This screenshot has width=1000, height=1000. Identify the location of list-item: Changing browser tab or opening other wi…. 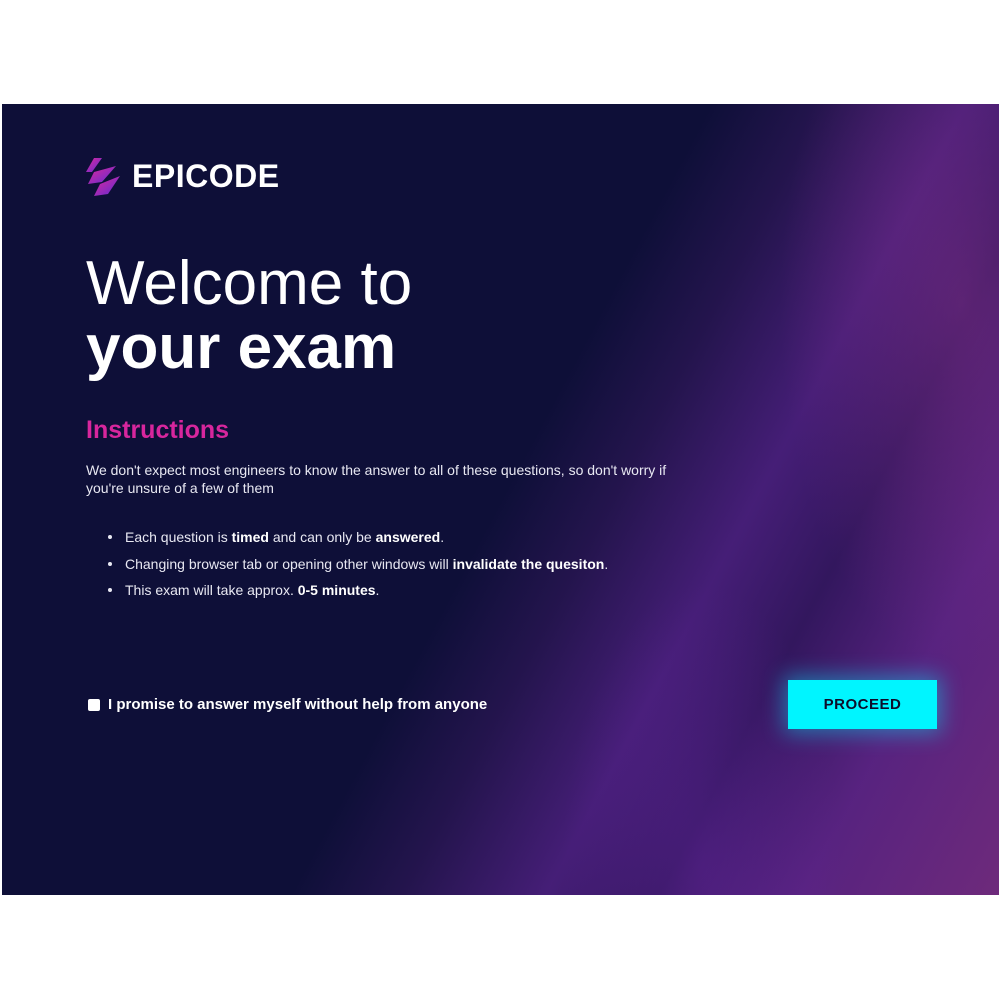
(357, 564).